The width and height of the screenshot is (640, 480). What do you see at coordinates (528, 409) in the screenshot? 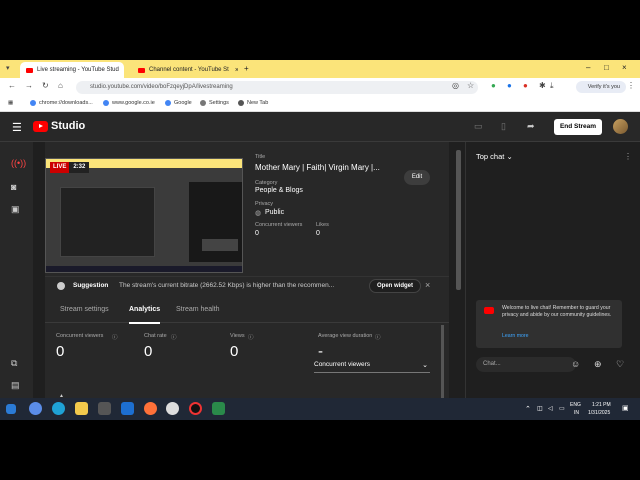
I see `tray-chevron-icon: ⌃` at bounding box center [528, 409].